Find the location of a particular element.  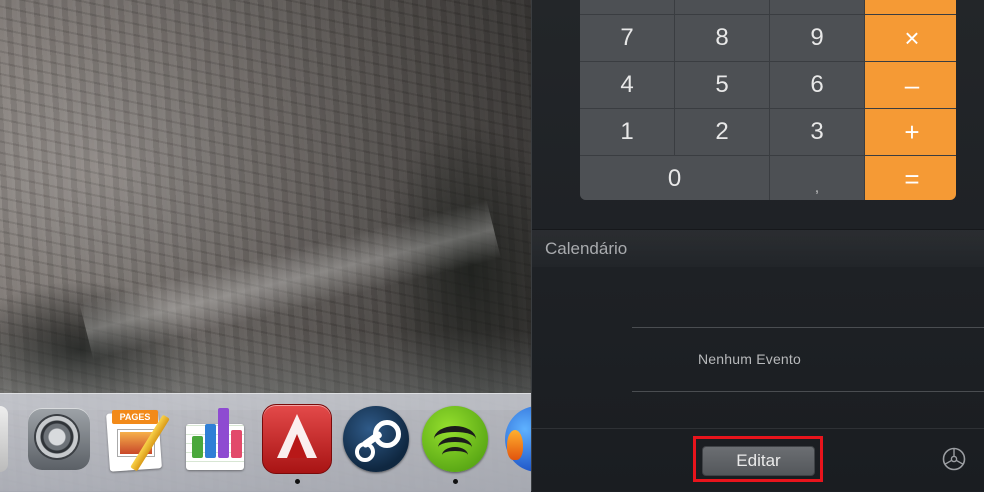

calendar-empty-message: Nenhum Evento is located at coordinates (749, 359).